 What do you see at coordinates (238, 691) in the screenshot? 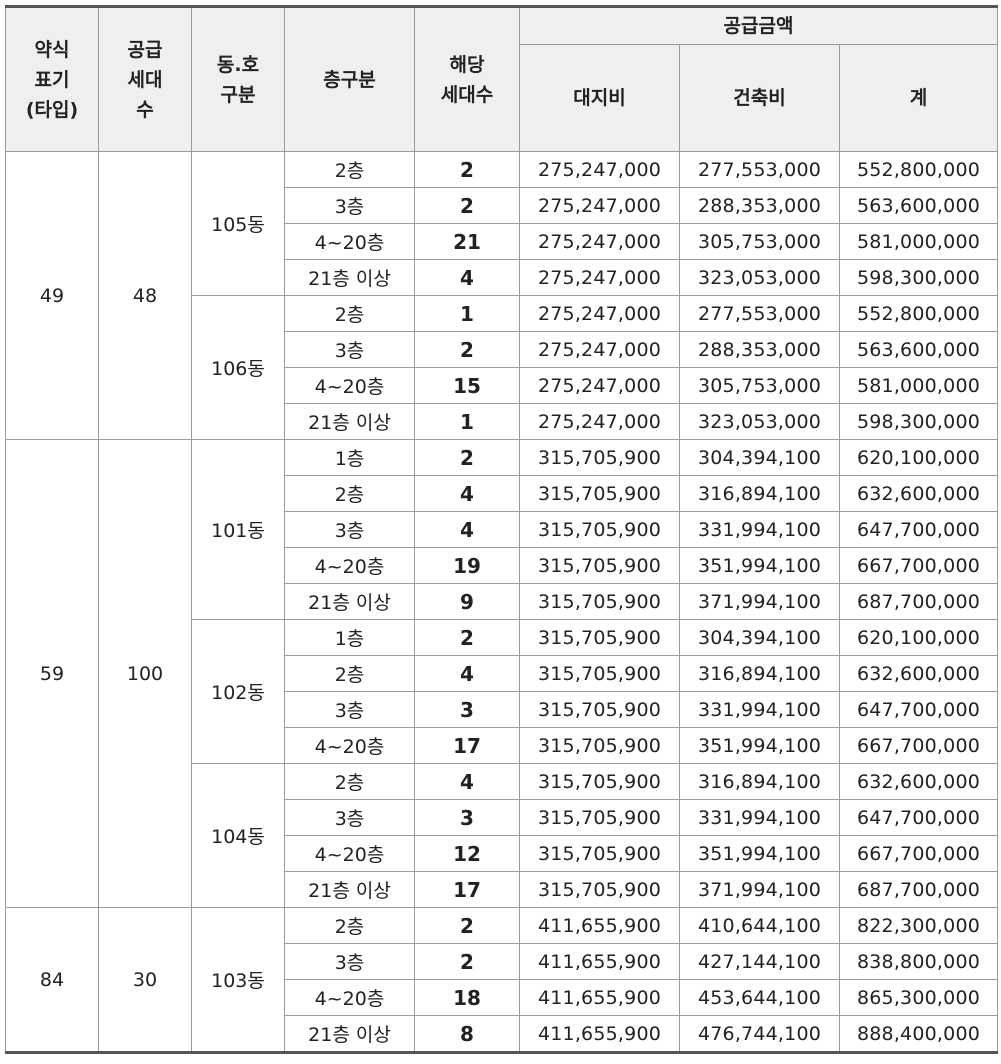
I see `dong-cell: 102동` at bounding box center [238, 691].